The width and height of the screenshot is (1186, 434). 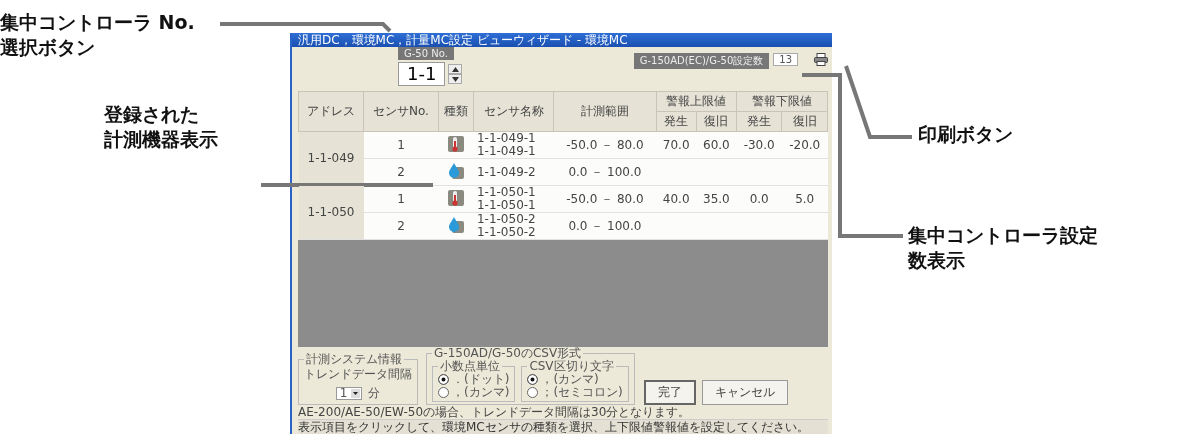 What do you see at coordinates (426, 53) in the screenshot?
I see `controller-label: G-50 No.` at bounding box center [426, 53].